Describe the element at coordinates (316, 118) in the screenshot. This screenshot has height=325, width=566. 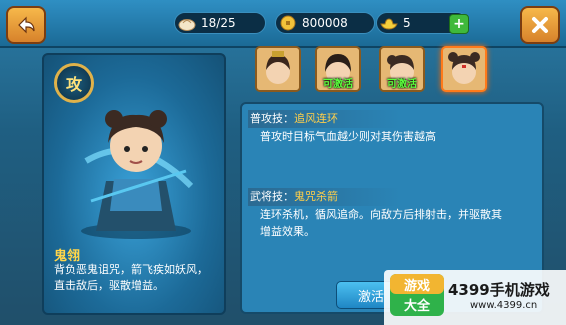
I see `skill-name: 追风连环` at that location.